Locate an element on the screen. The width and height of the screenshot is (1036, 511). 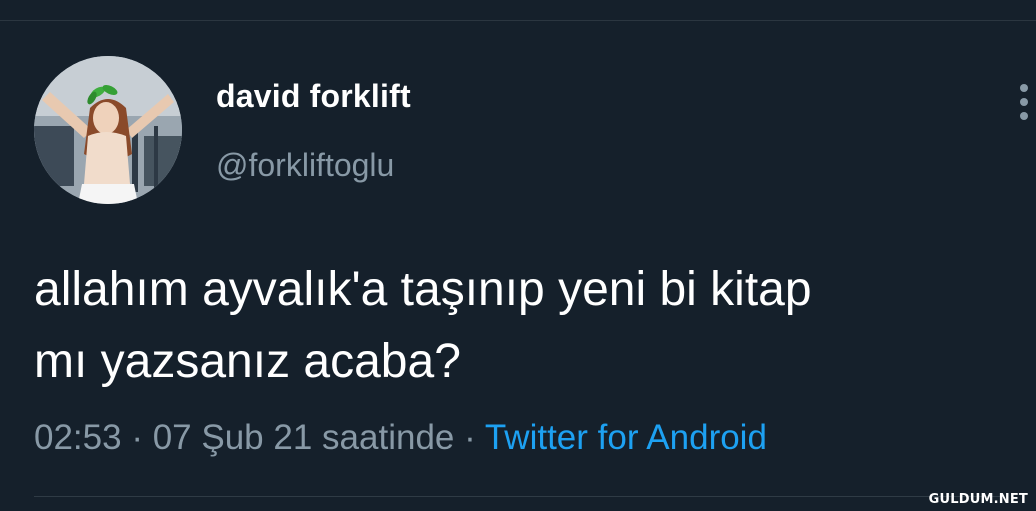
avatar-photo is located at coordinates (108, 130).